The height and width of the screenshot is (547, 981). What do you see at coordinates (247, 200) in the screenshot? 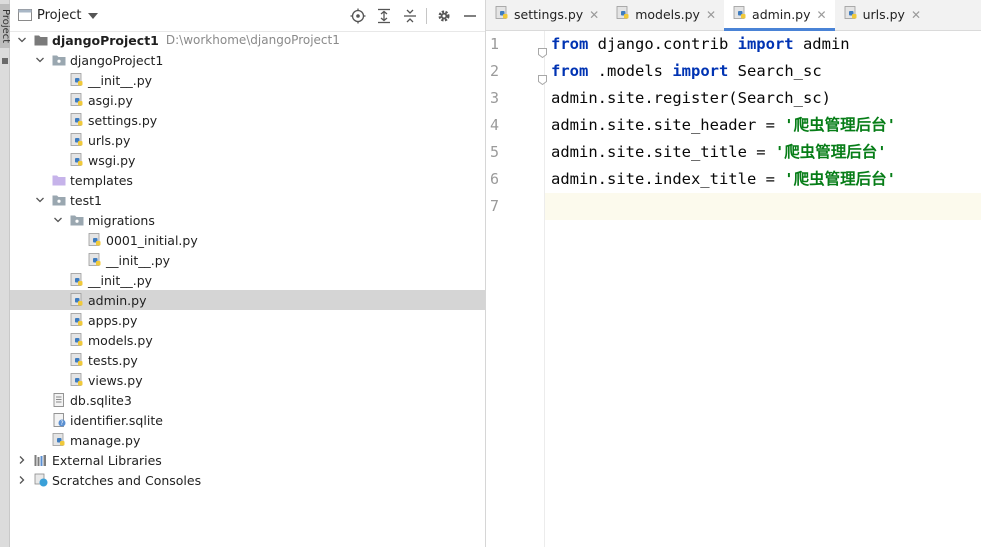
I see `tree-item: test1` at bounding box center [247, 200].